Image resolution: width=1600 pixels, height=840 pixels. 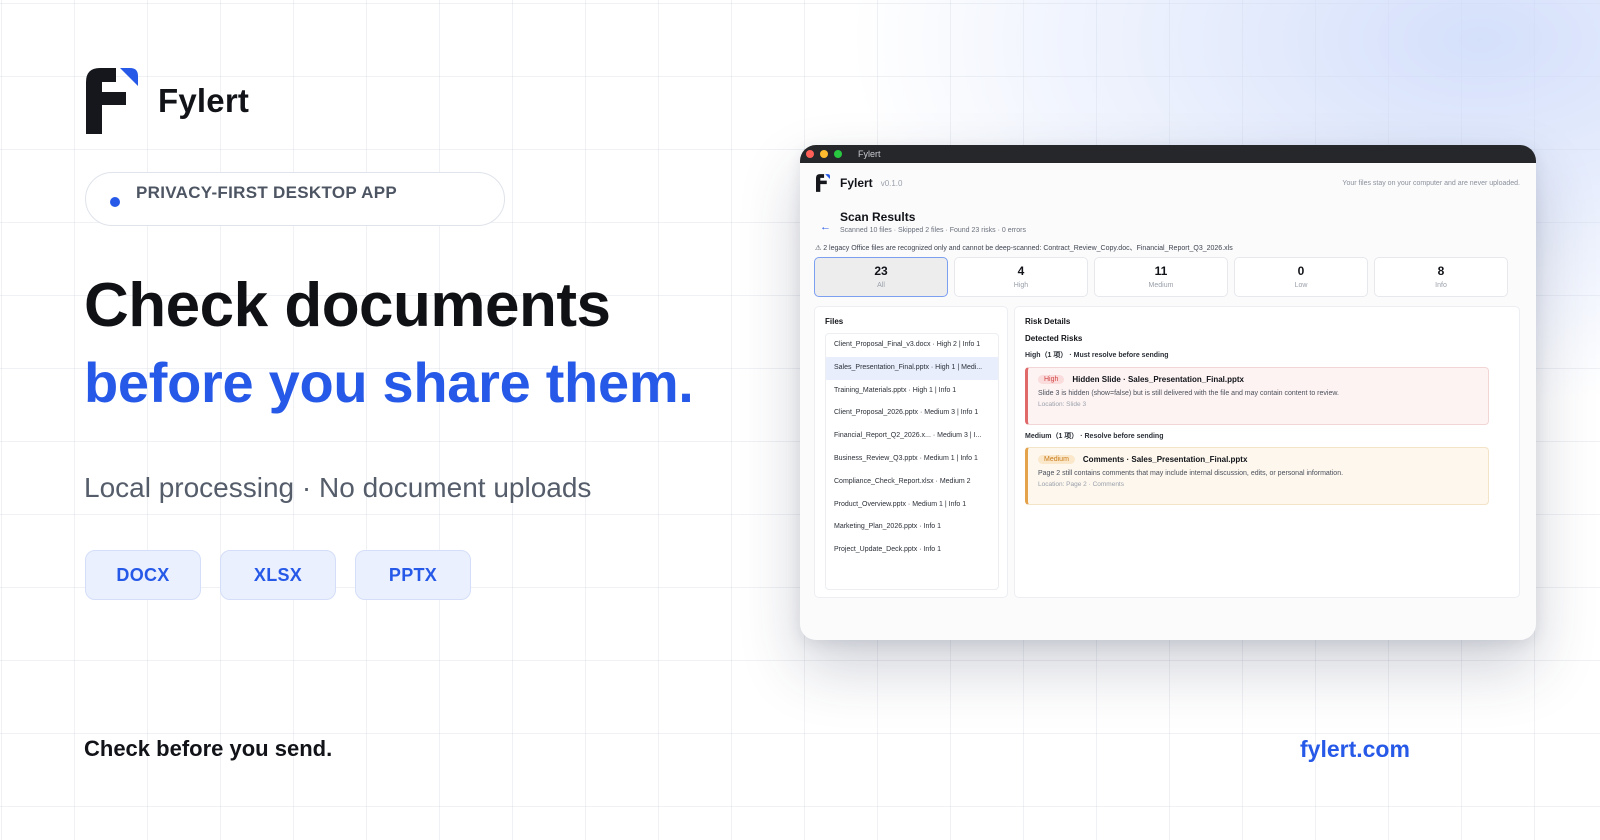 I want to click on status-dot-icon, so click(x=115, y=202).